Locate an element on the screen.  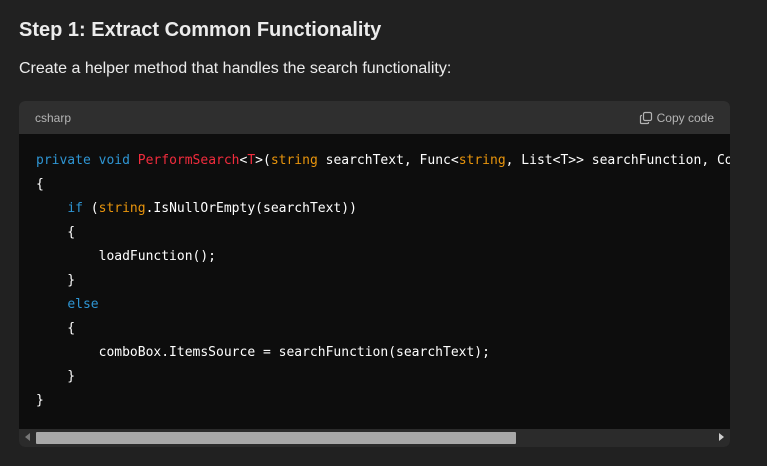
code-line: if (string.IsNullOrEmpty(searchText)) is located at coordinates (196, 208).